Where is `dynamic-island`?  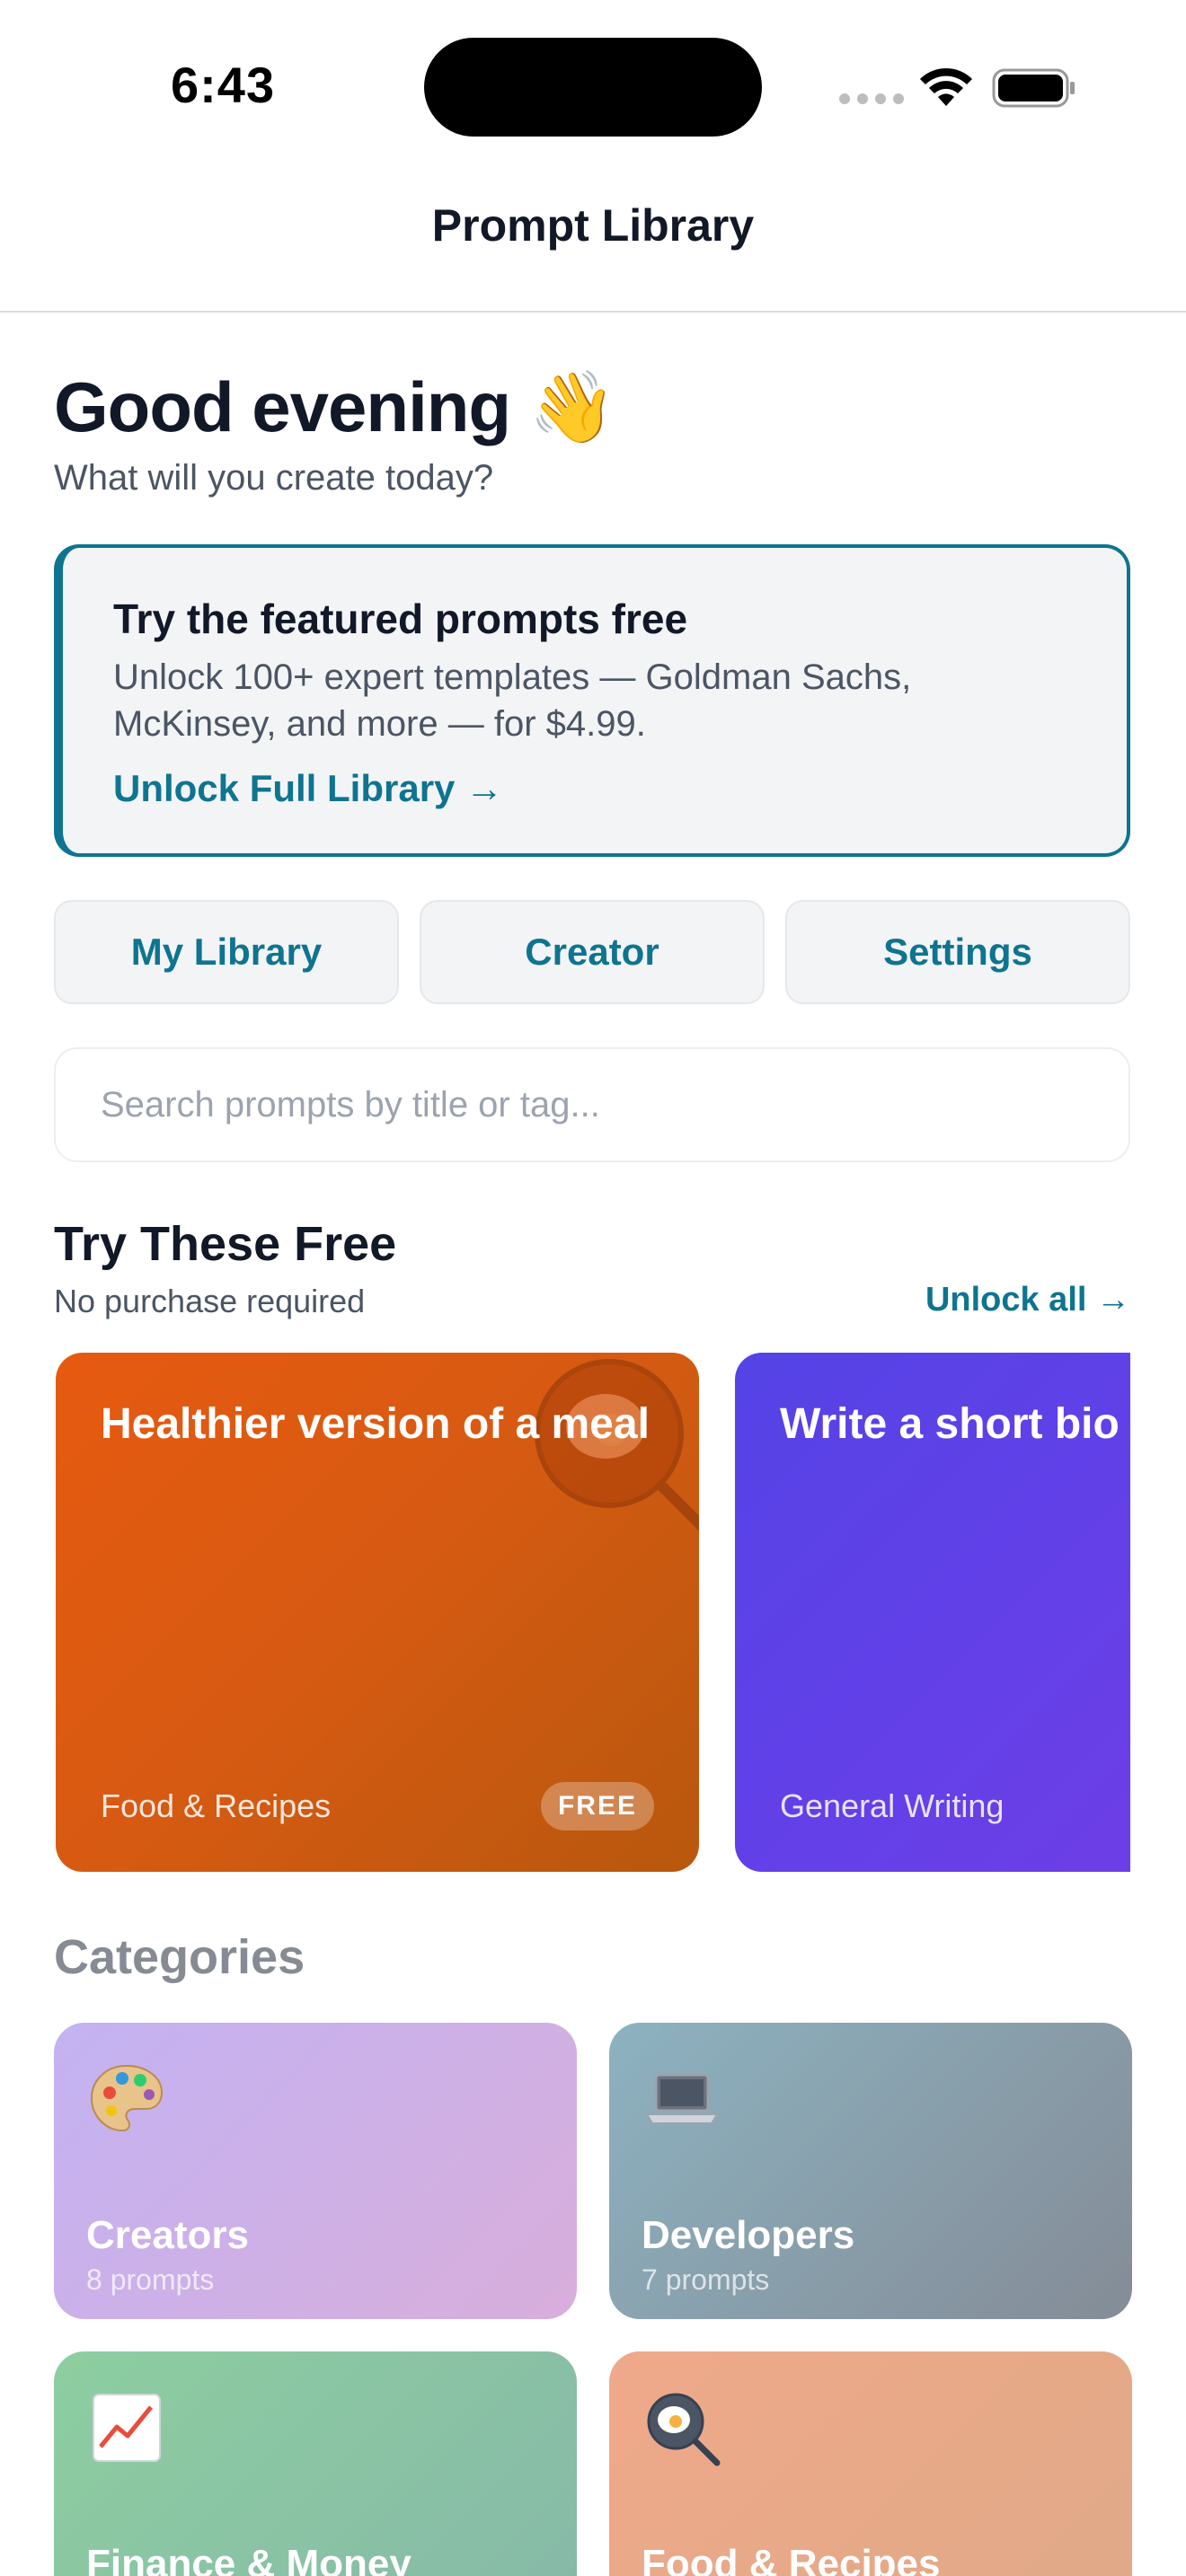 dynamic-island is located at coordinates (593, 87).